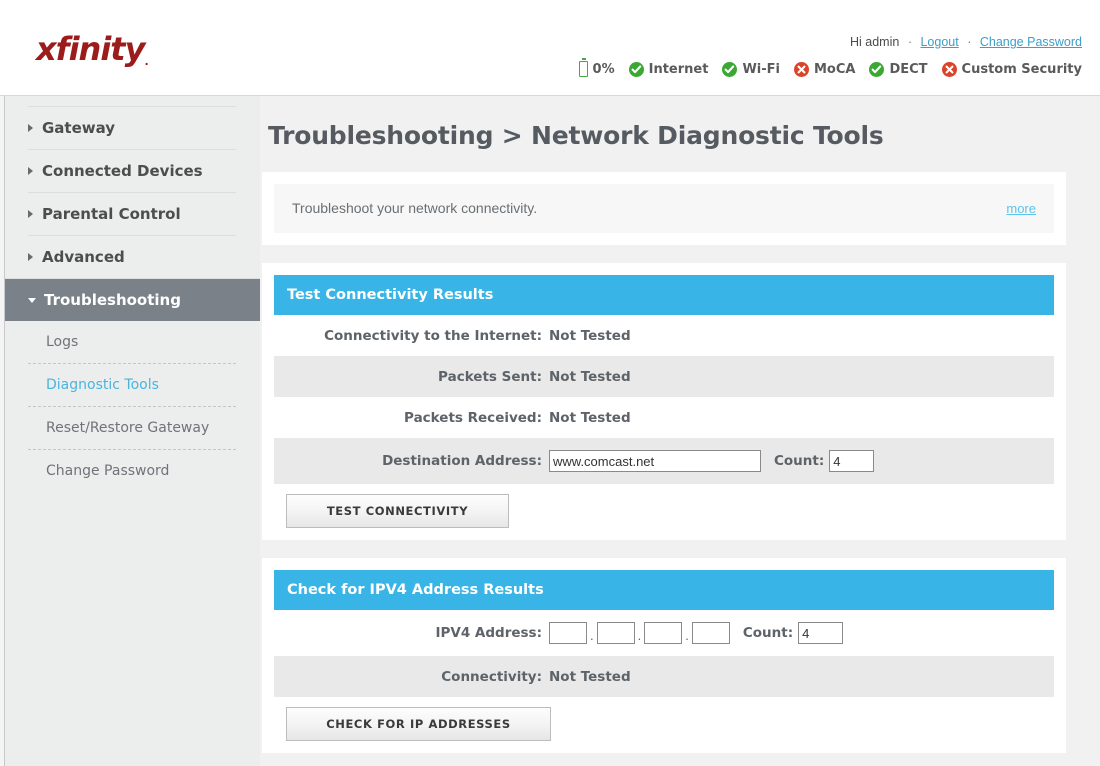 The width and height of the screenshot is (1100, 766). What do you see at coordinates (32, 300) in the screenshot?
I see `chevron-down-icon` at bounding box center [32, 300].